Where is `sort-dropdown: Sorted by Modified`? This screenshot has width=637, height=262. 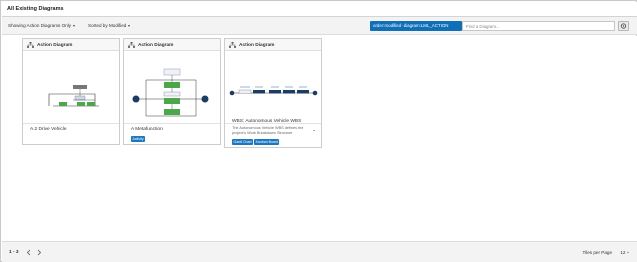 sort-dropdown: Sorted by Modified is located at coordinates (109, 25).